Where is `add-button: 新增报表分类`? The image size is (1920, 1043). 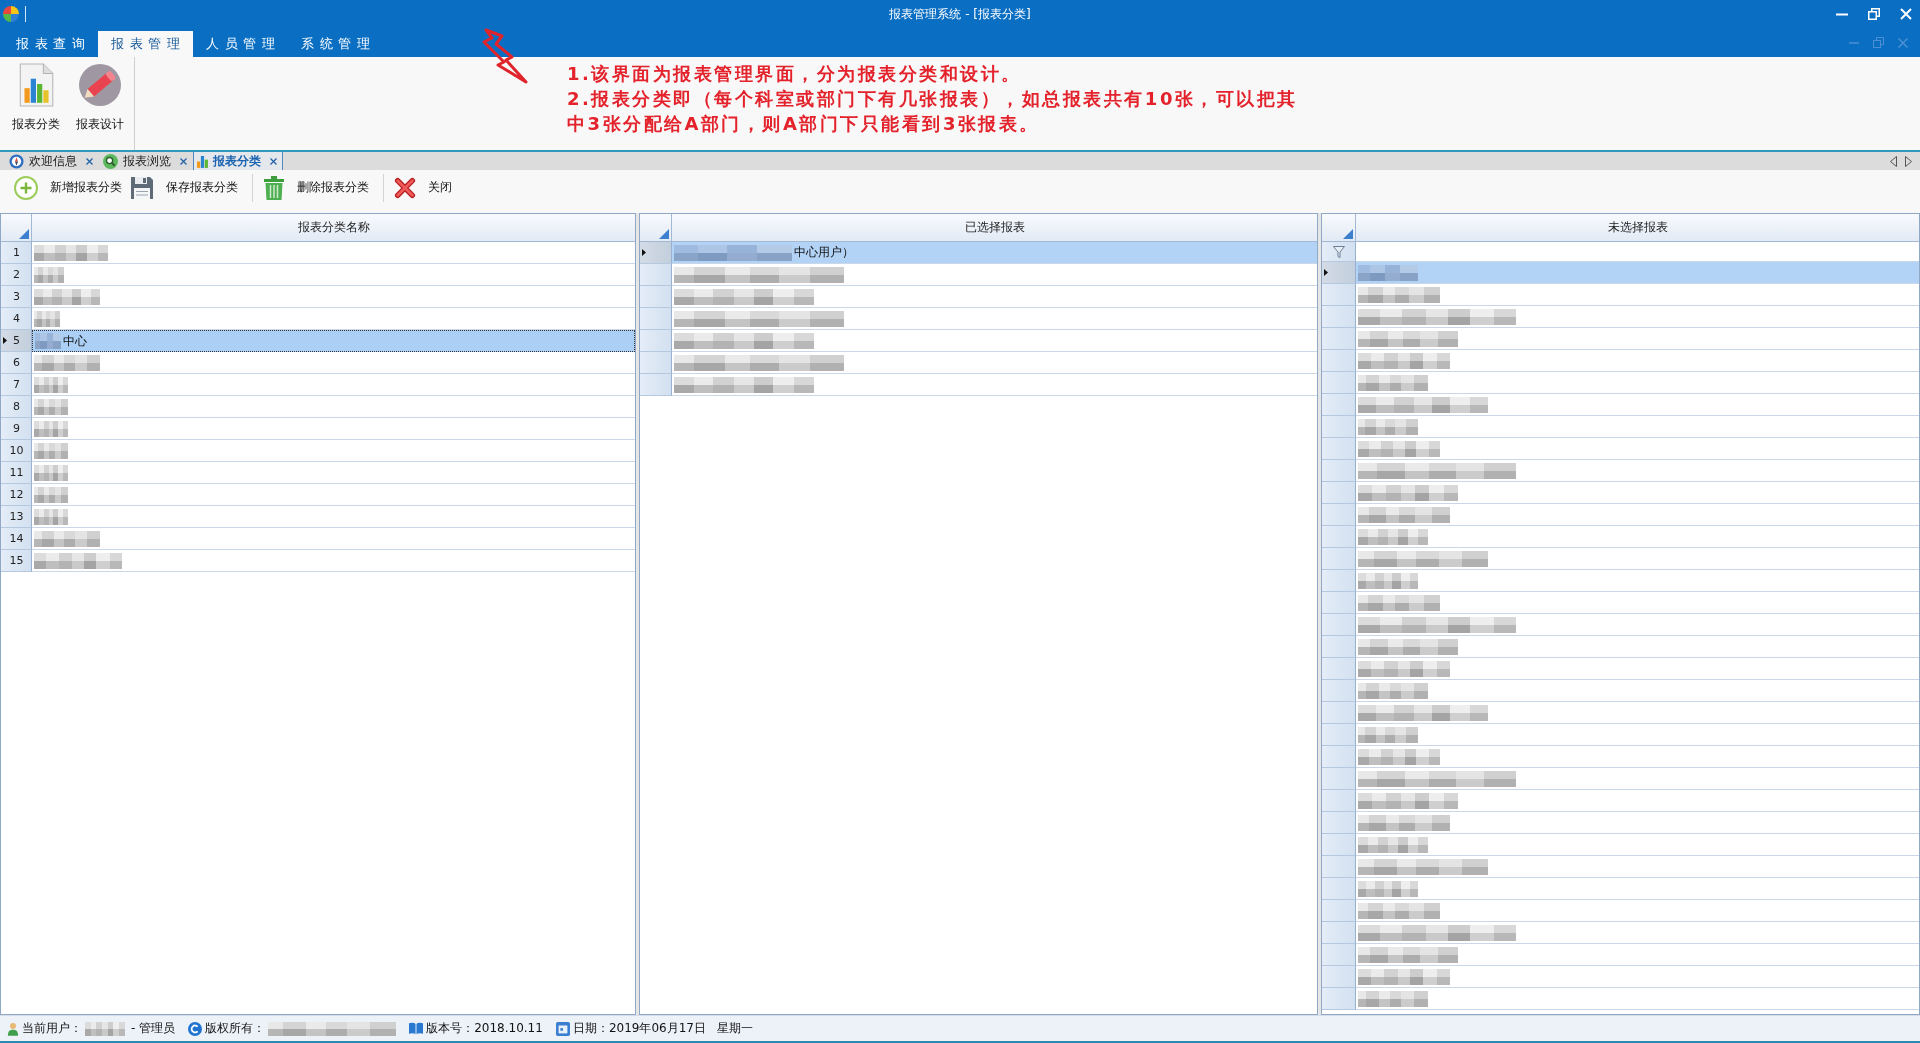
add-button: 新增报表分类 is located at coordinates (70, 187).